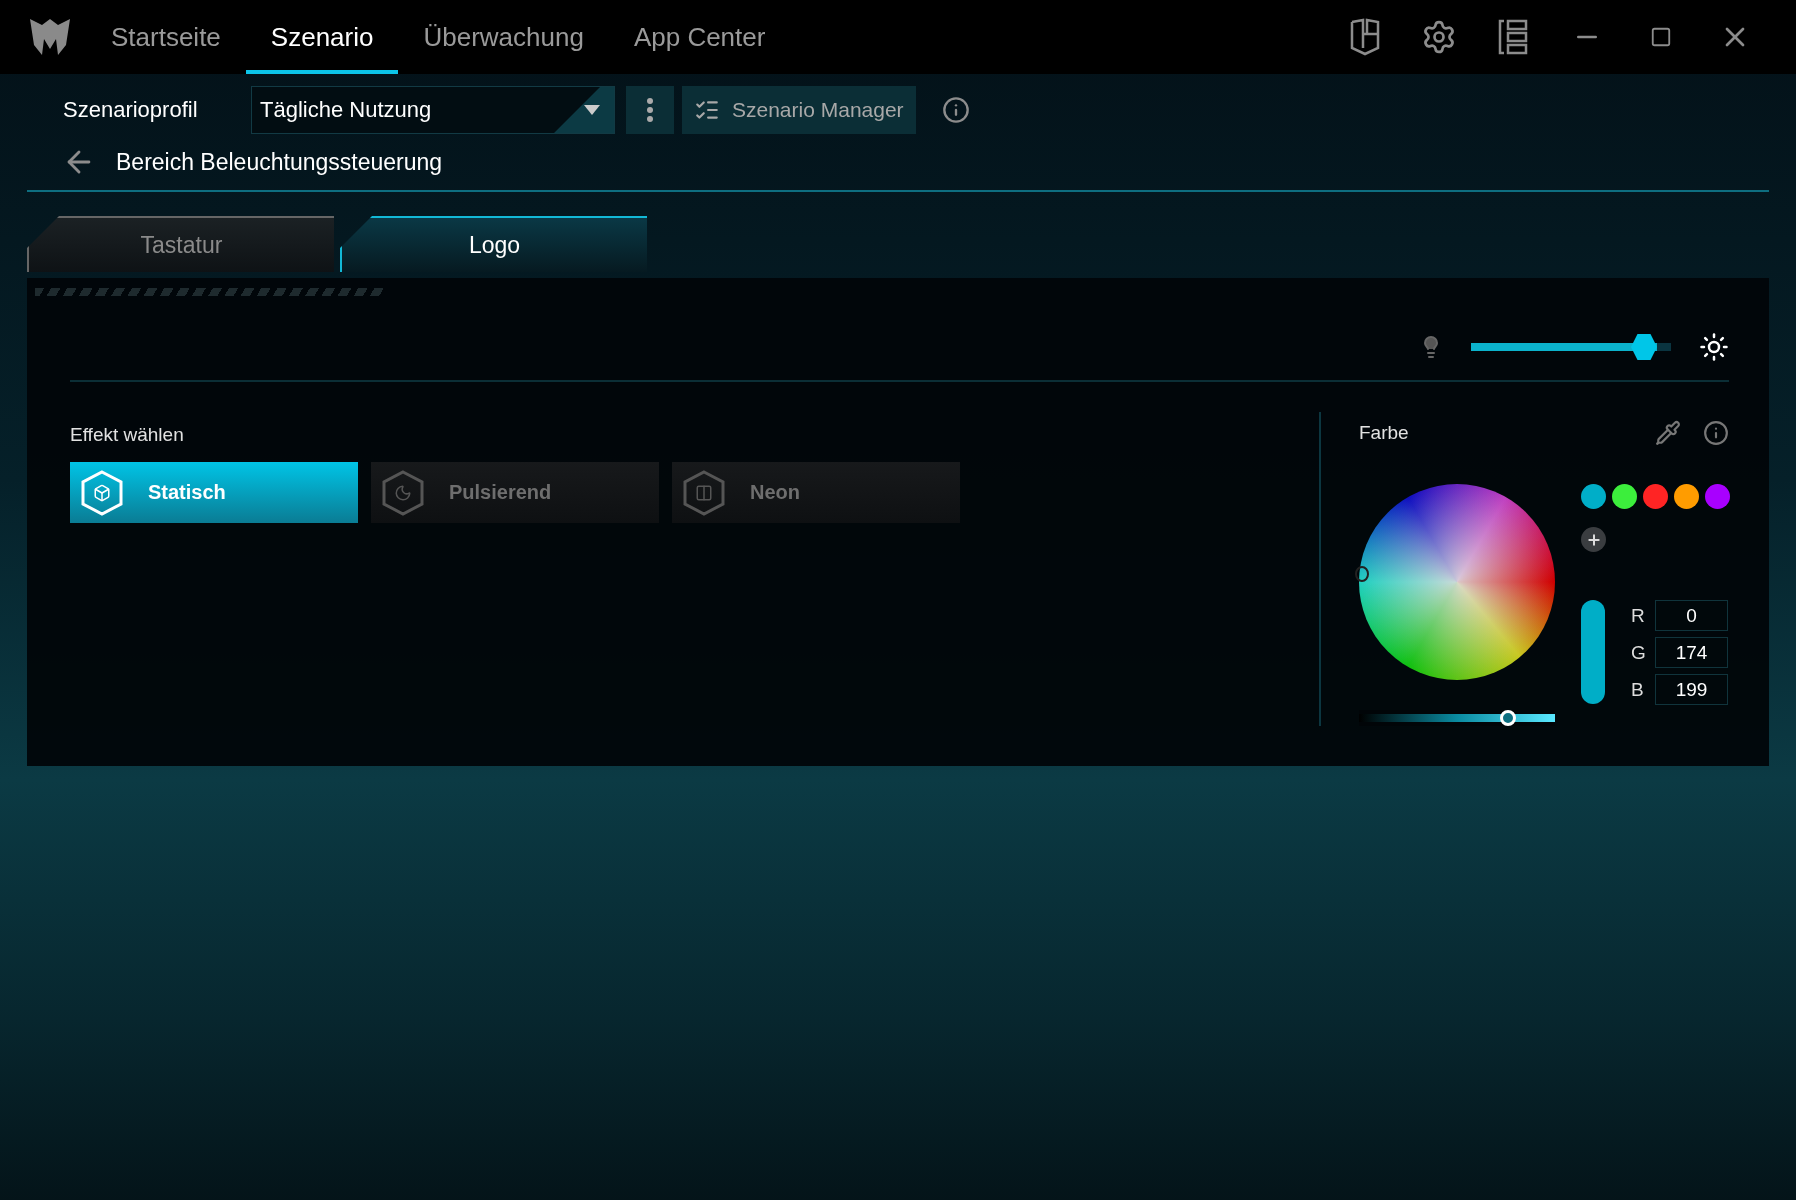 The height and width of the screenshot is (1200, 1796). What do you see at coordinates (1714, 346) in the screenshot?
I see `bright-bulb-icon` at bounding box center [1714, 346].